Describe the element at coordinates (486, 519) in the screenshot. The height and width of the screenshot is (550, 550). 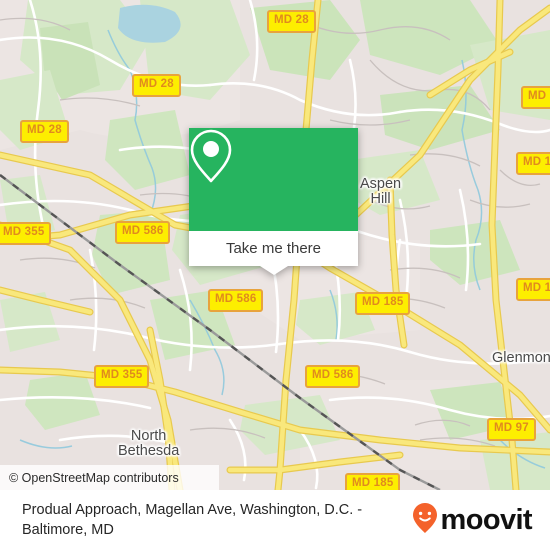
I see `moovit-wordmark: moovit` at that location.